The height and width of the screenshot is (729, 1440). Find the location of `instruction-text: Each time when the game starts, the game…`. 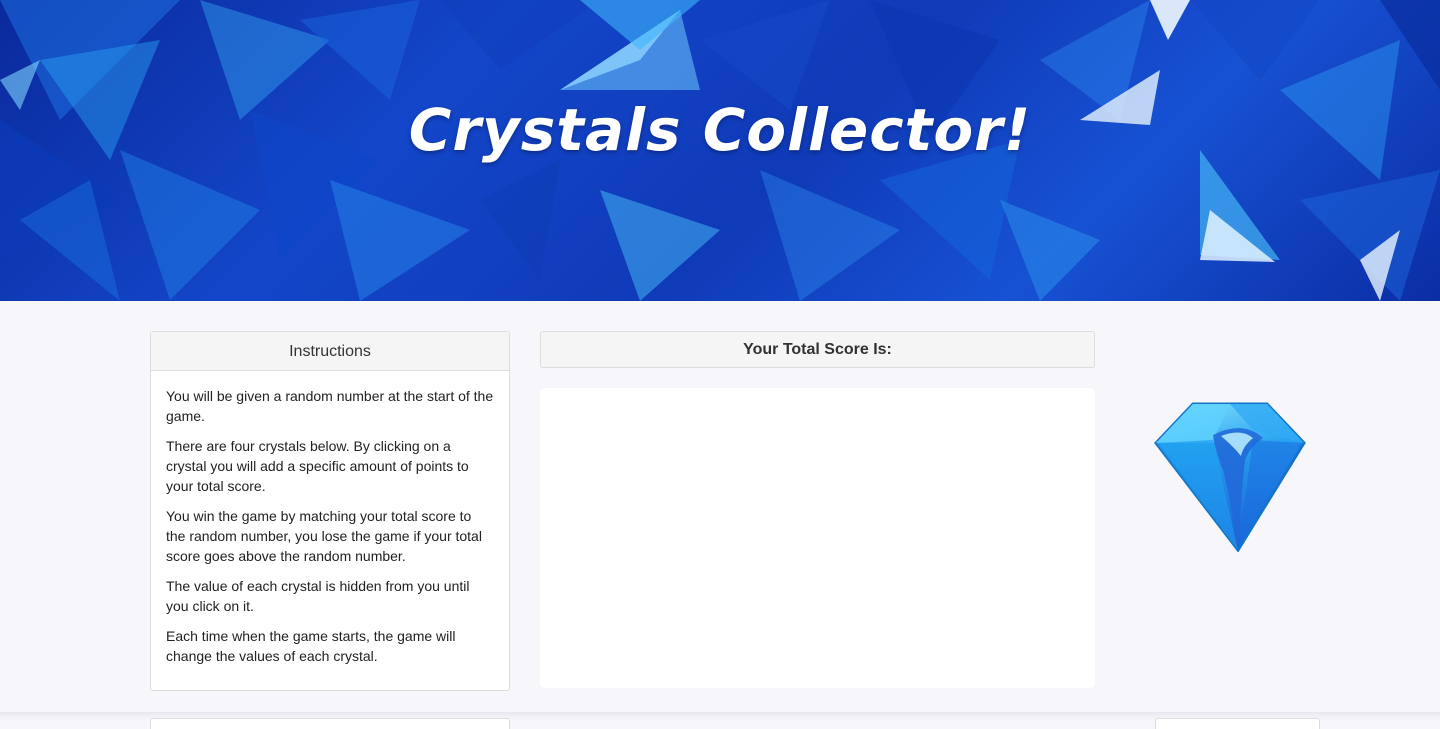

instruction-text: Each time when the game starts, the game… is located at coordinates (311, 646).